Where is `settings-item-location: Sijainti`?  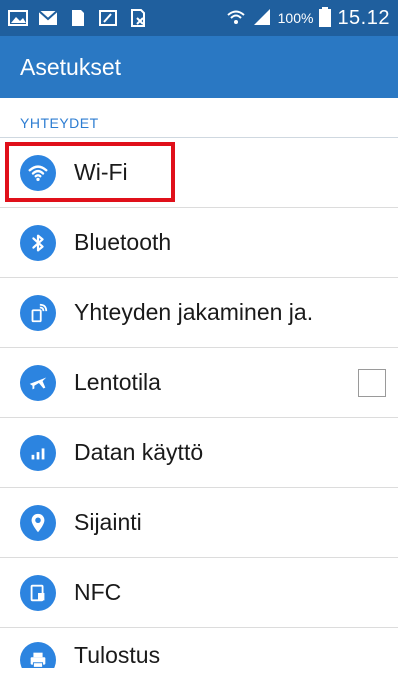
settings-item-location: Sijainti is located at coordinates (199, 523).